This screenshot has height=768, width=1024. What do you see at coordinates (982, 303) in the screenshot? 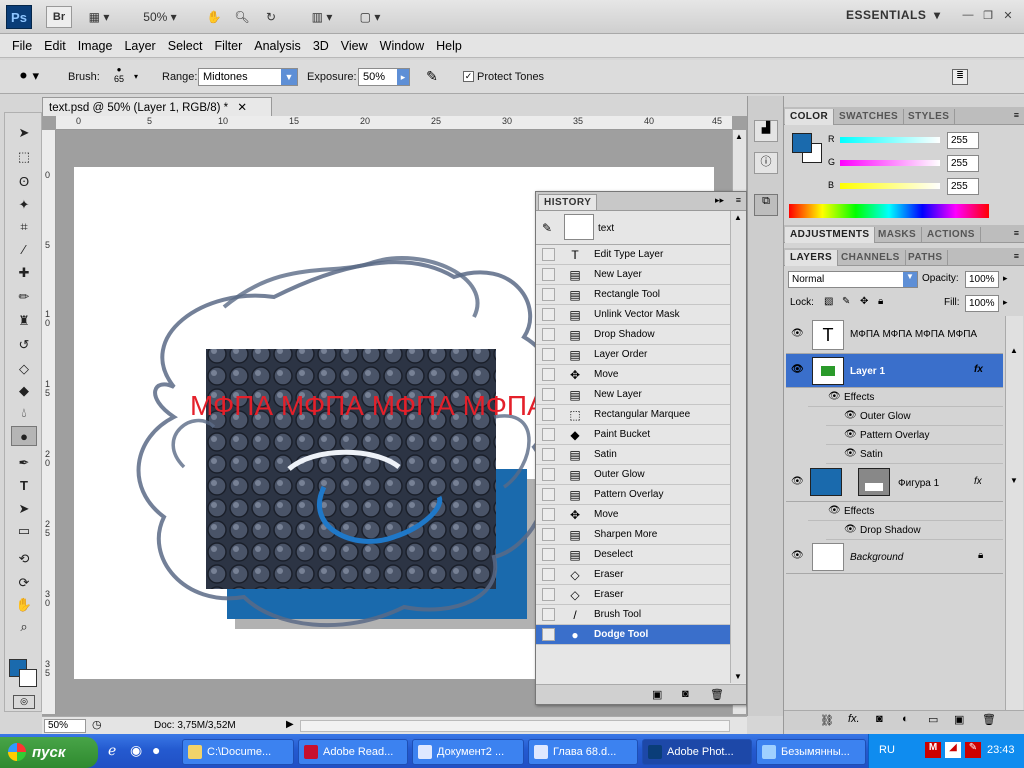
I see `fill-input: 100%` at bounding box center [982, 303].